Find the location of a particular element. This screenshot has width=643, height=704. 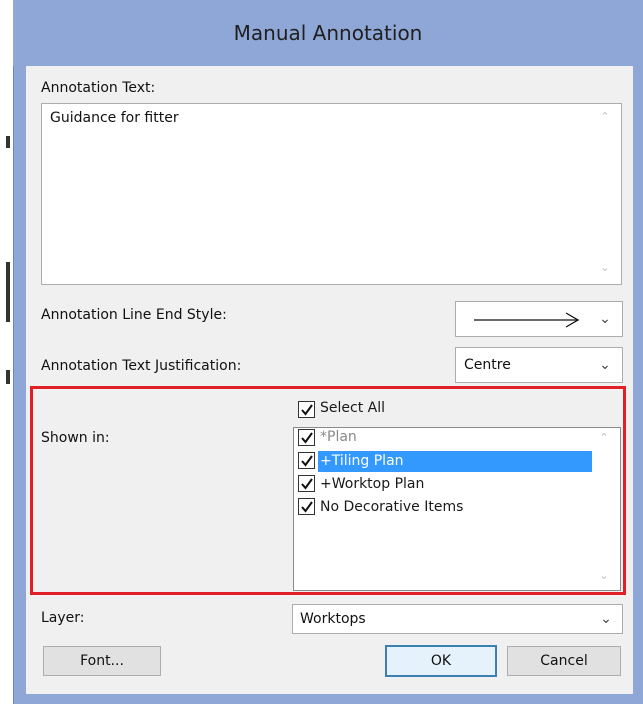

justification-value: Centre is located at coordinates (487, 365).